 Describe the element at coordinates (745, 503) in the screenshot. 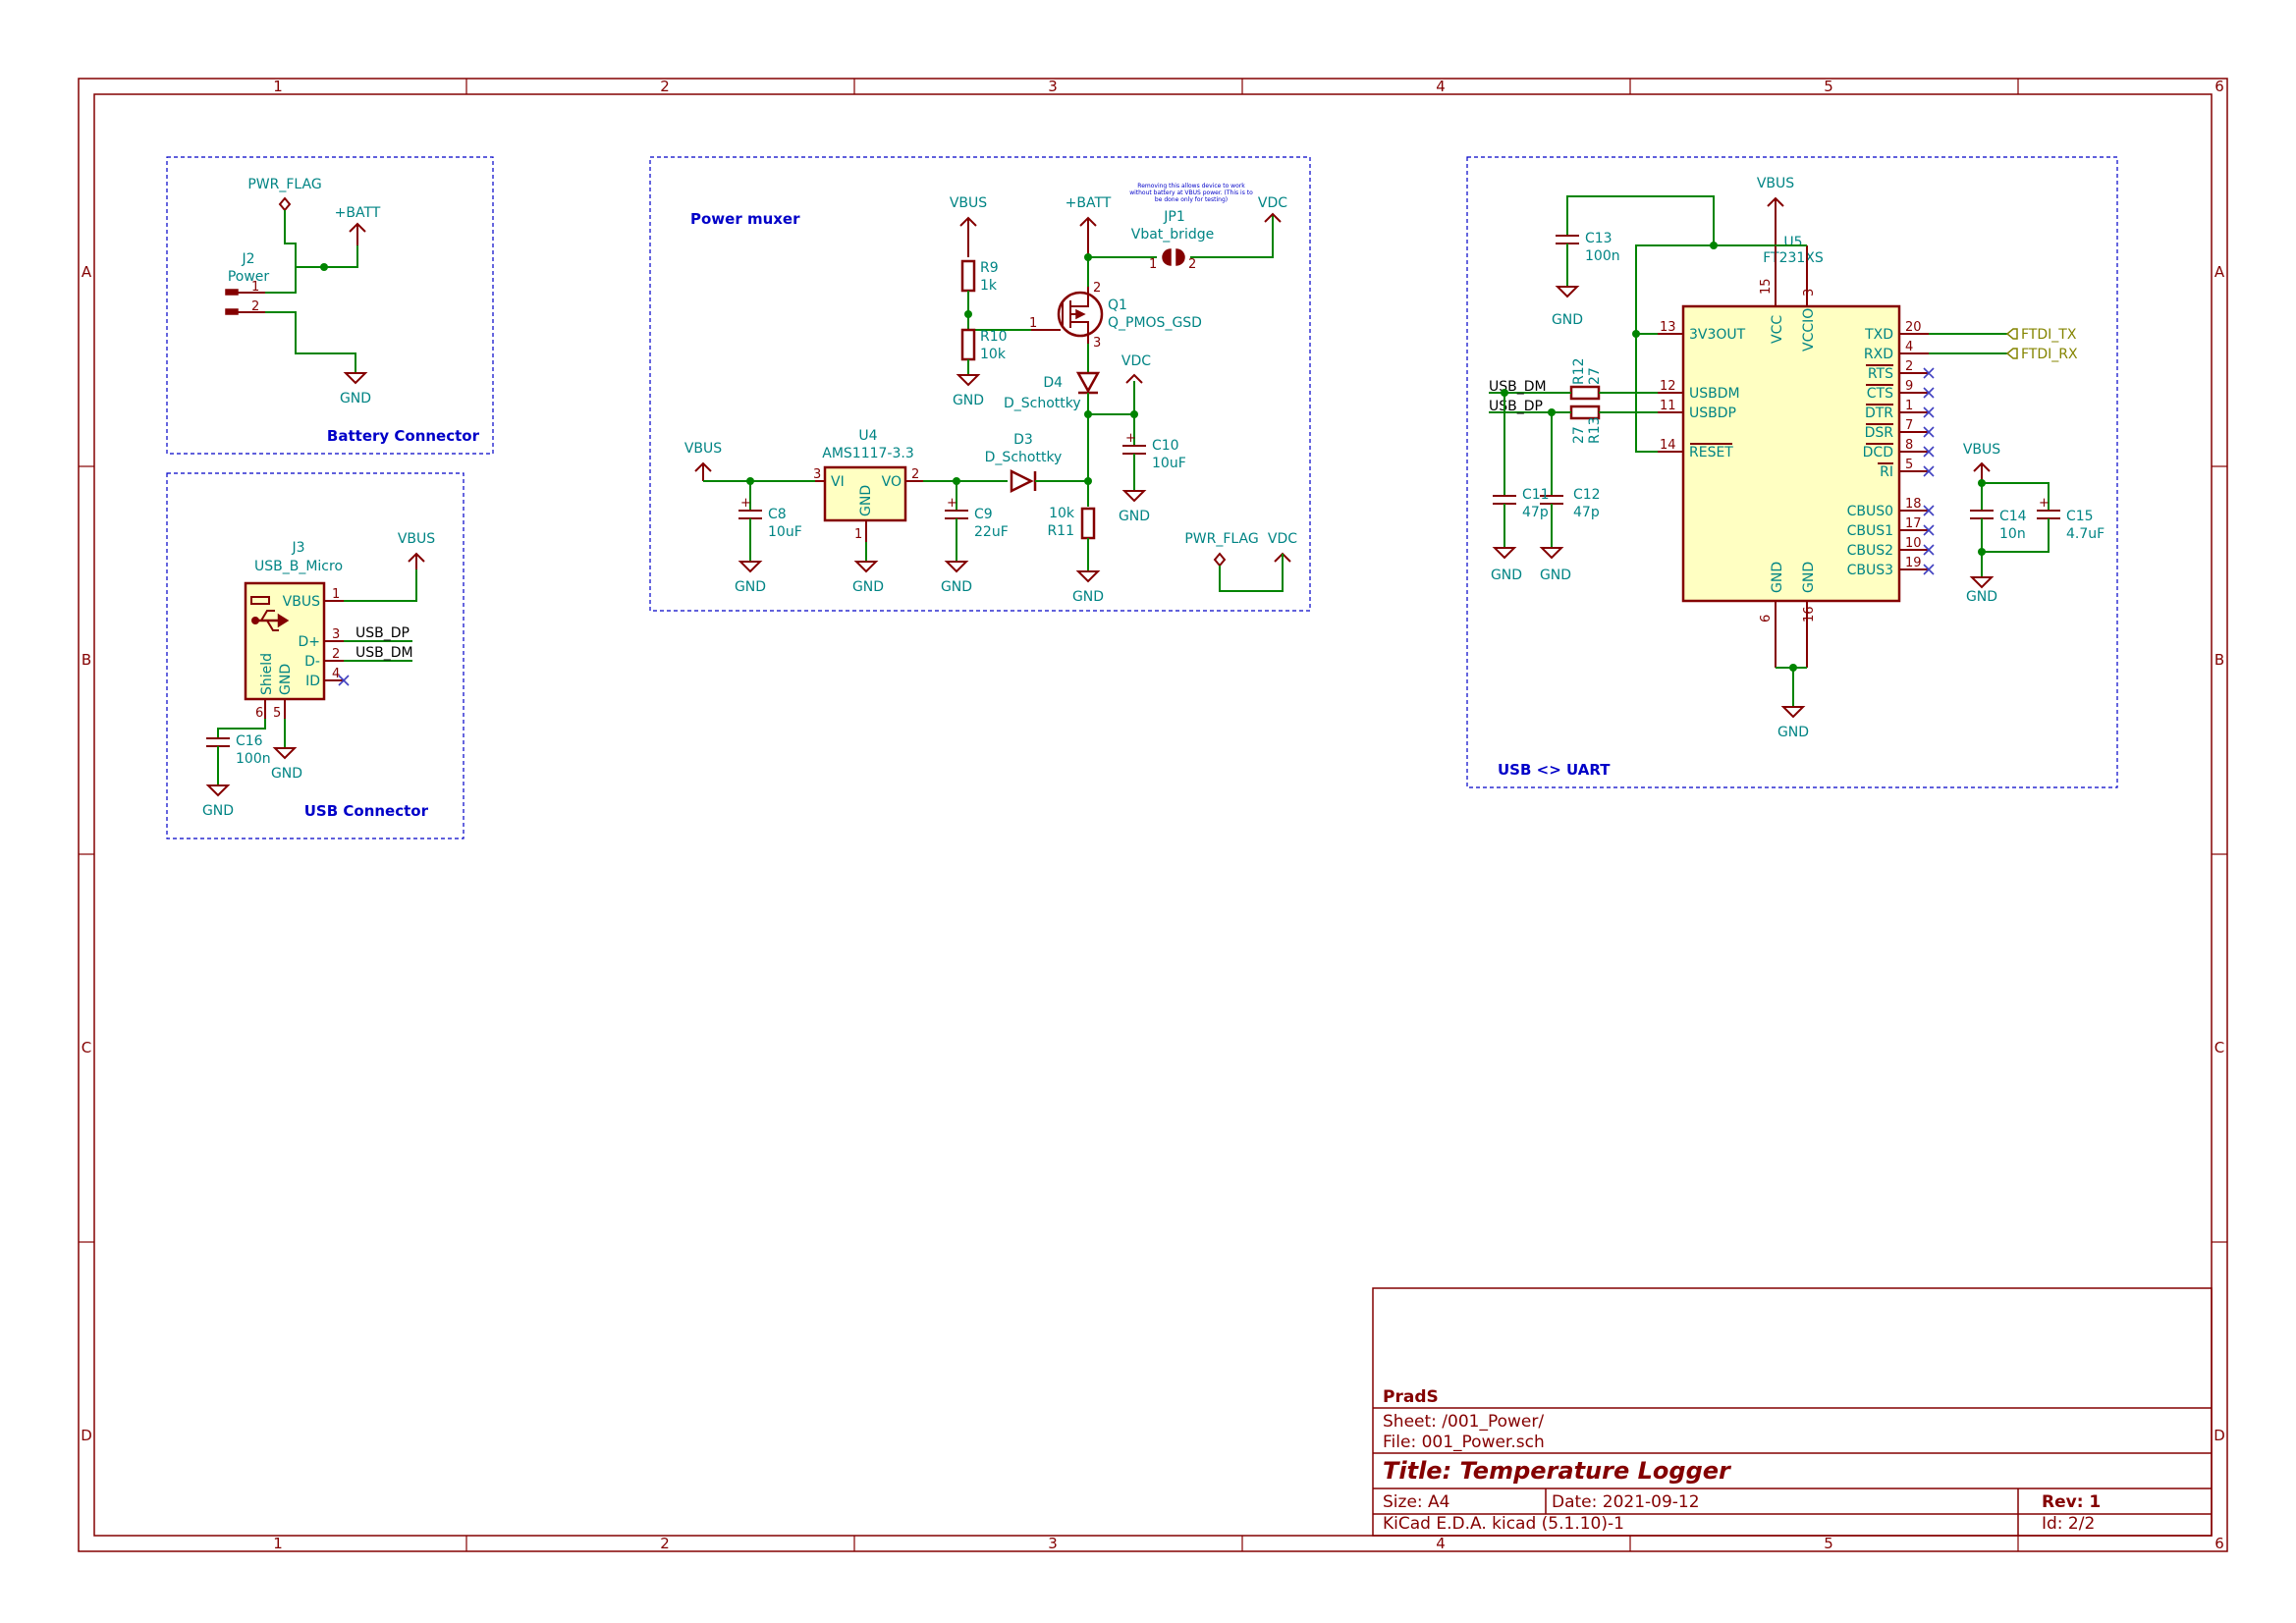

I see `c8-polarity: +` at that location.